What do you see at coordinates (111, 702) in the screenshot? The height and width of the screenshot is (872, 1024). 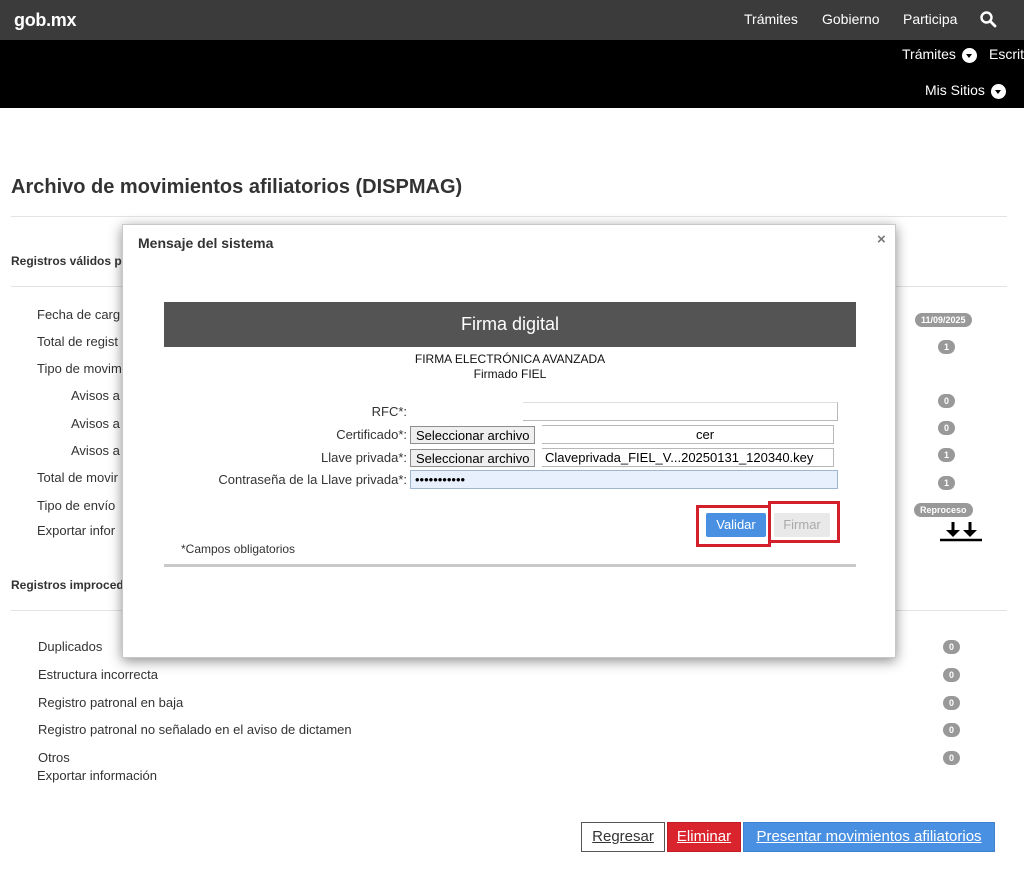 I see `row-label: Registro patronal en baja` at bounding box center [111, 702].